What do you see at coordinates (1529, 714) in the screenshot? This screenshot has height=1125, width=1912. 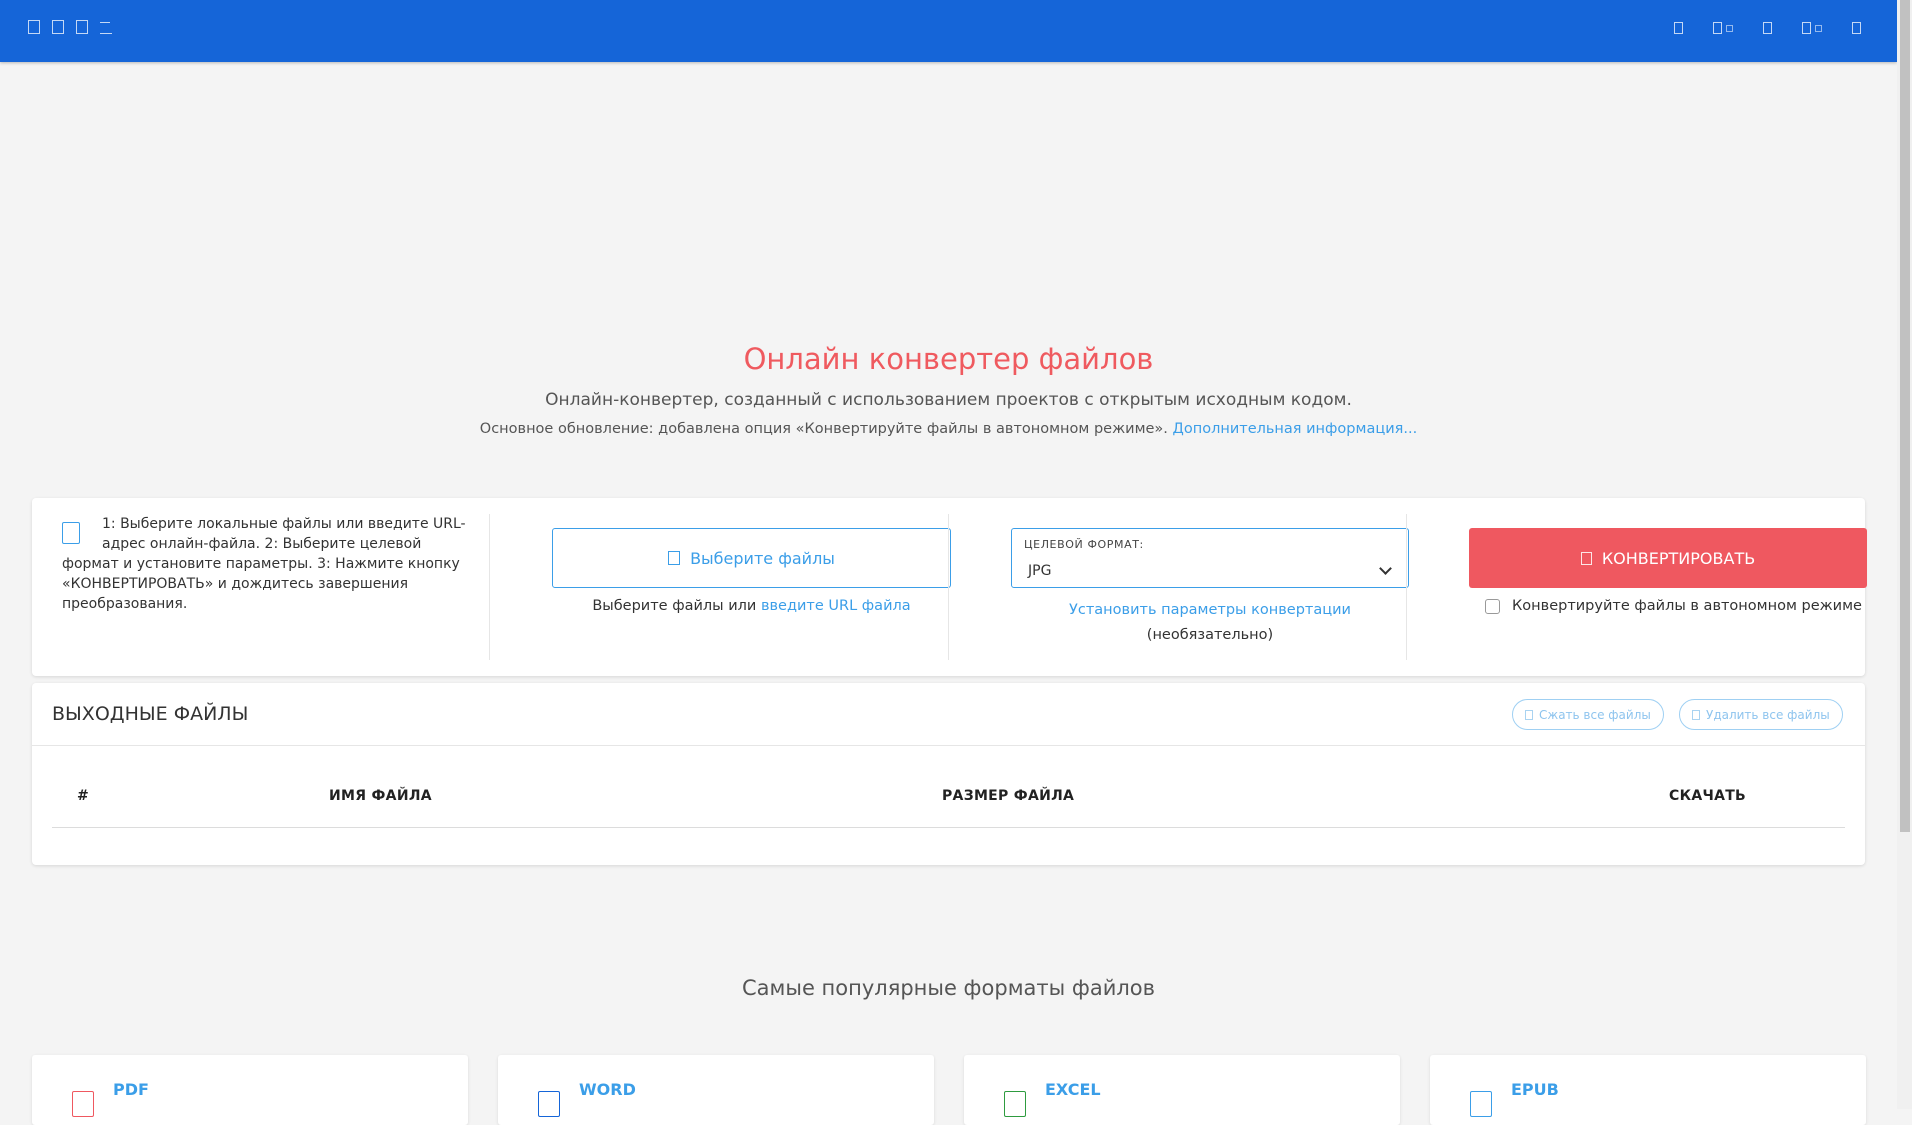 I see `archive-icon` at bounding box center [1529, 714].